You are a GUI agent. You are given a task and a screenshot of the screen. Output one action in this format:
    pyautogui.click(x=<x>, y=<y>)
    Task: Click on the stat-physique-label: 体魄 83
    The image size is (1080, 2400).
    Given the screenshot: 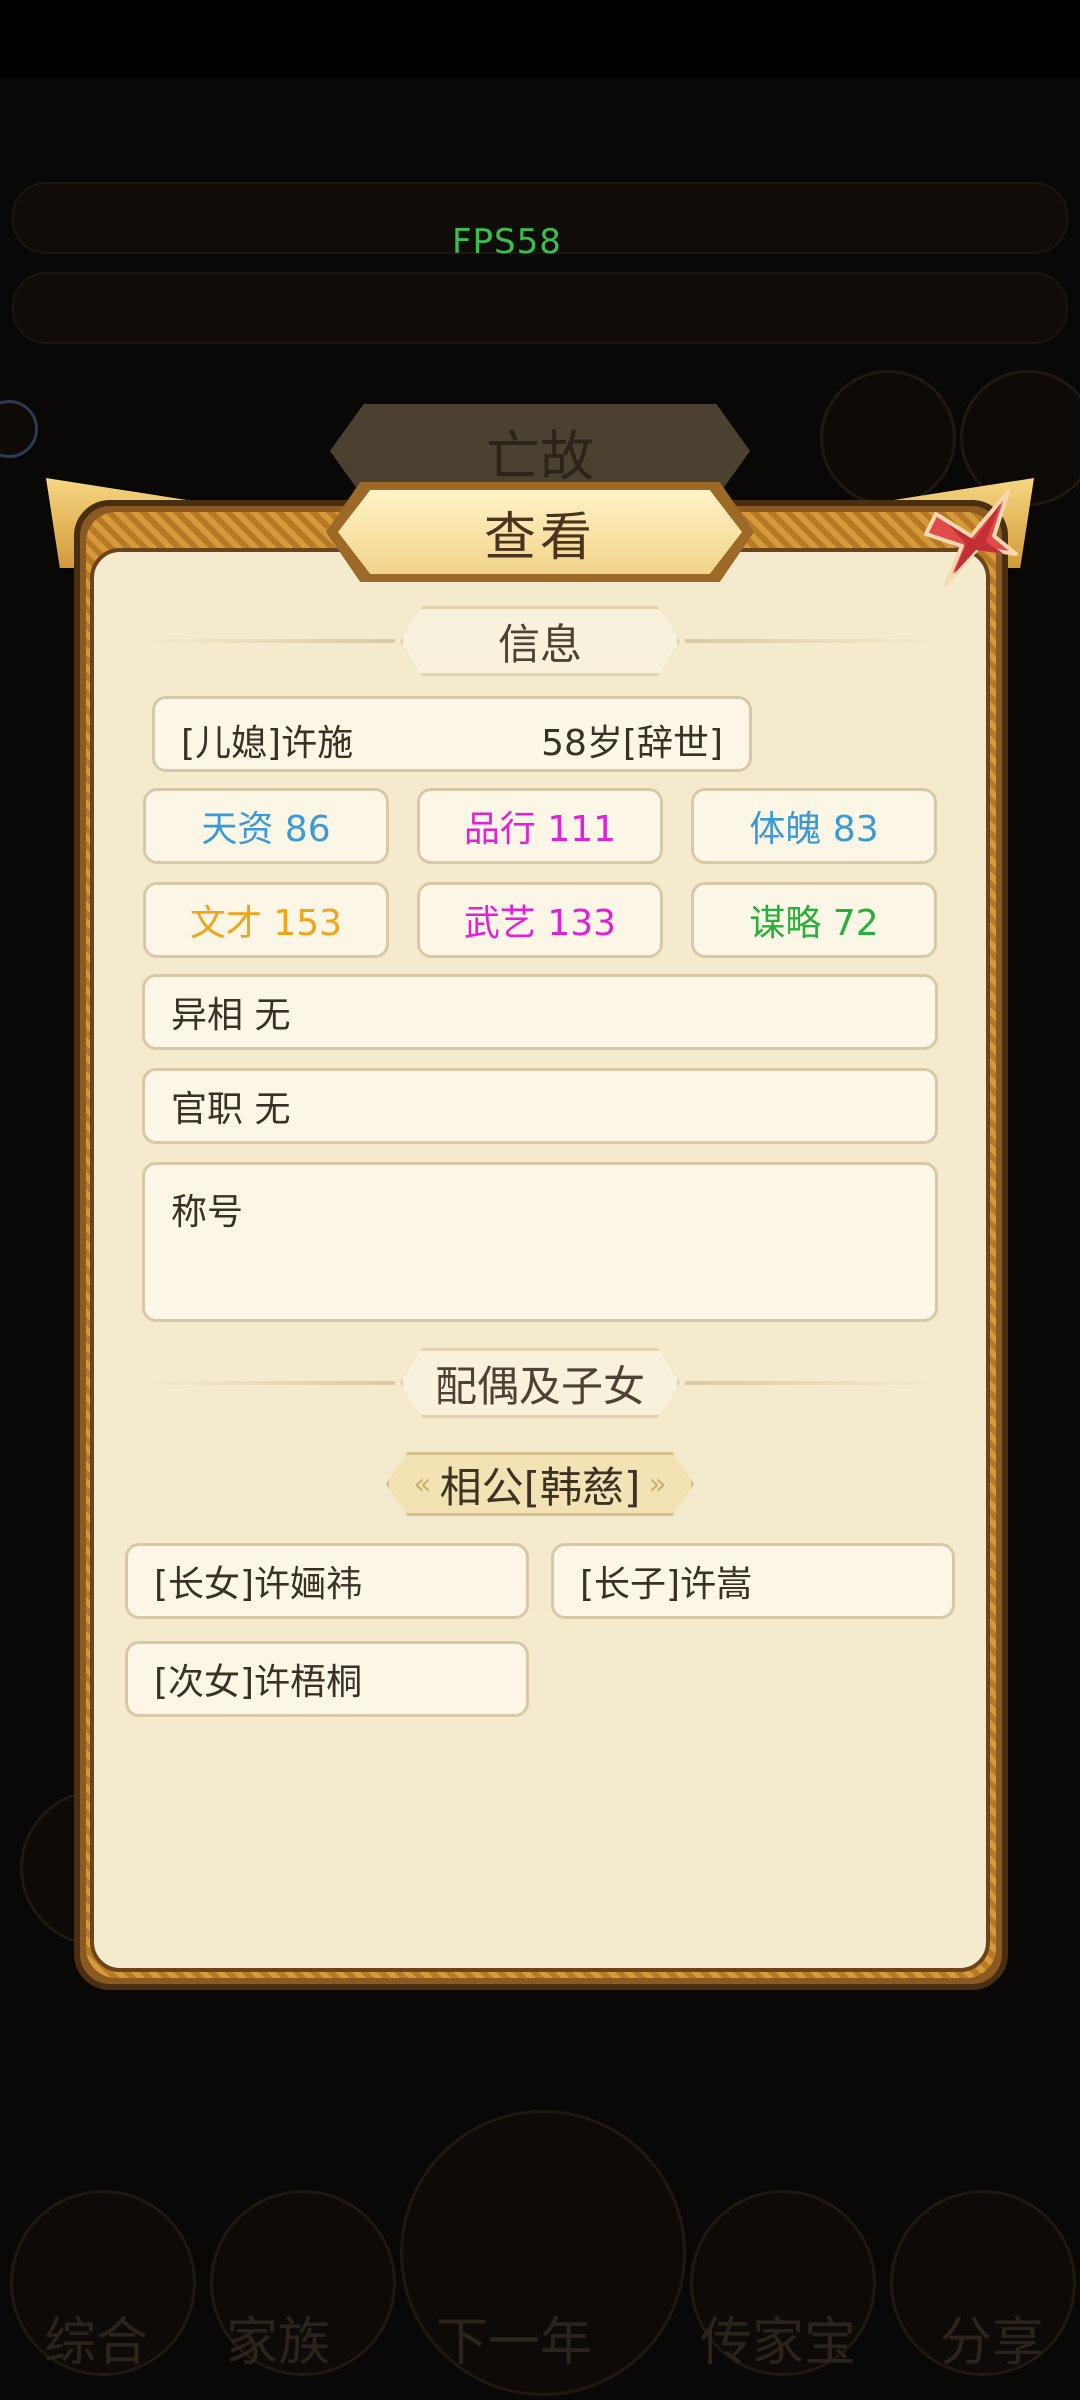 What is the action you would take?
    pyautogui.click(x=814, y=829)
    